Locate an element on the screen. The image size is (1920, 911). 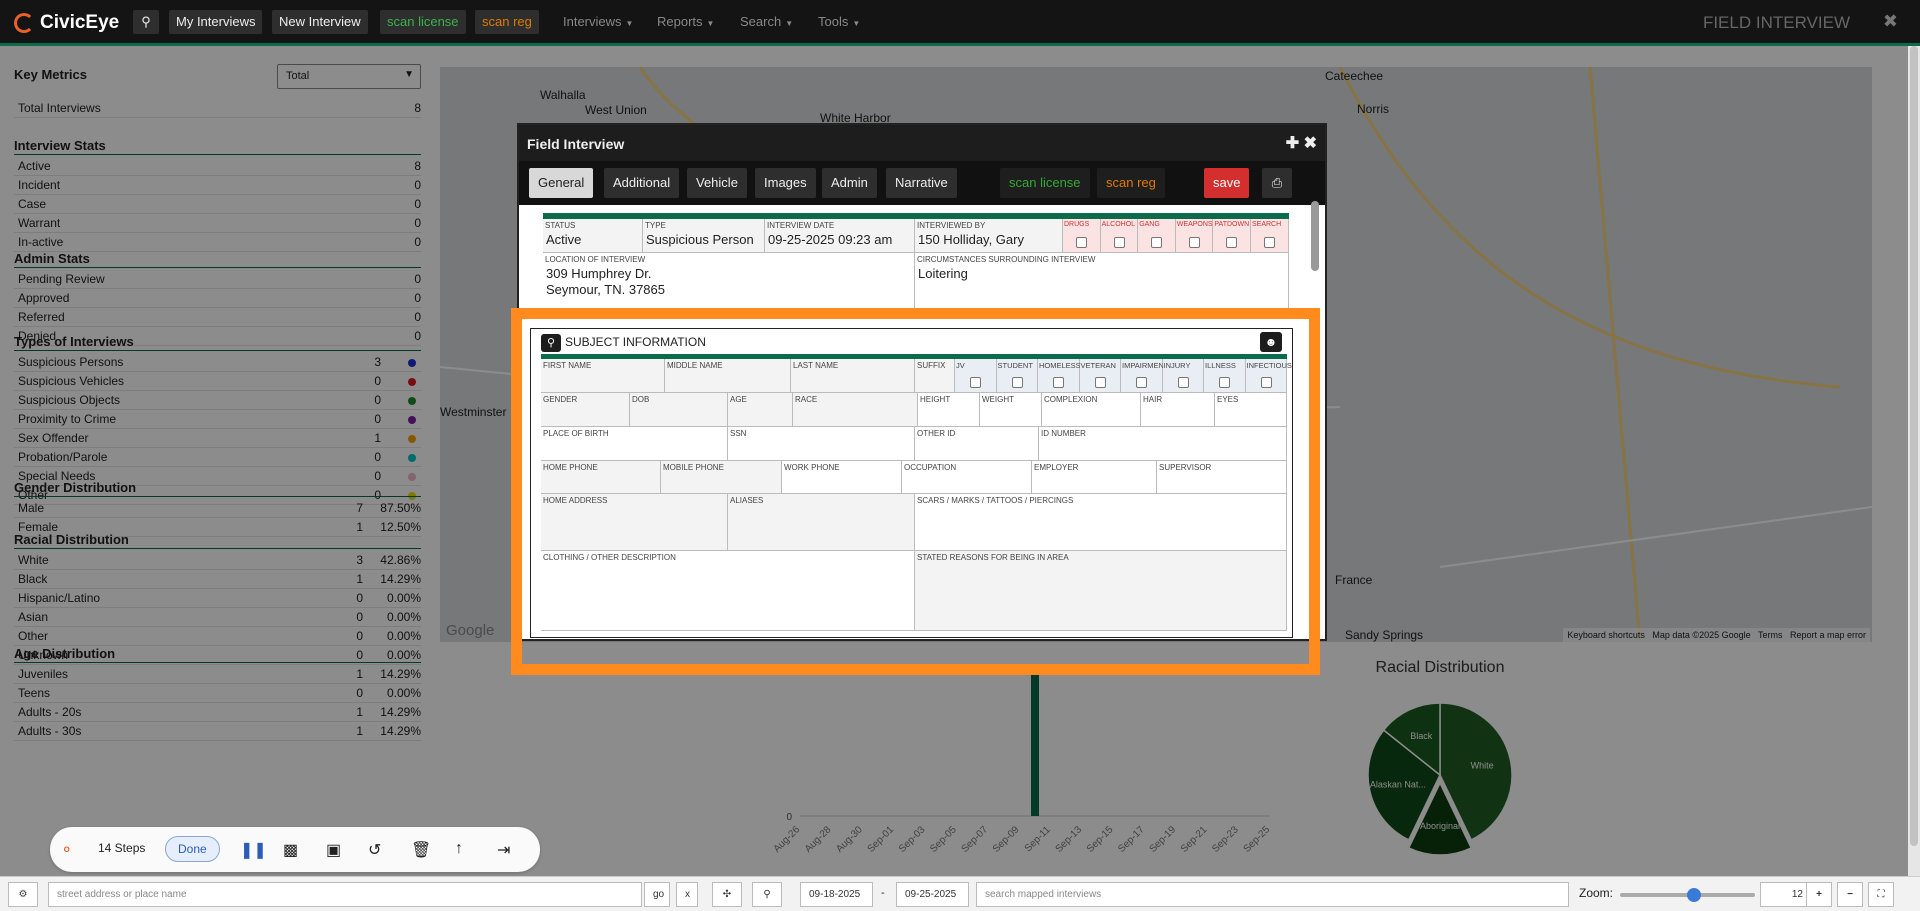
zoom-slider-thumb is located at coordinates (1694, 895).